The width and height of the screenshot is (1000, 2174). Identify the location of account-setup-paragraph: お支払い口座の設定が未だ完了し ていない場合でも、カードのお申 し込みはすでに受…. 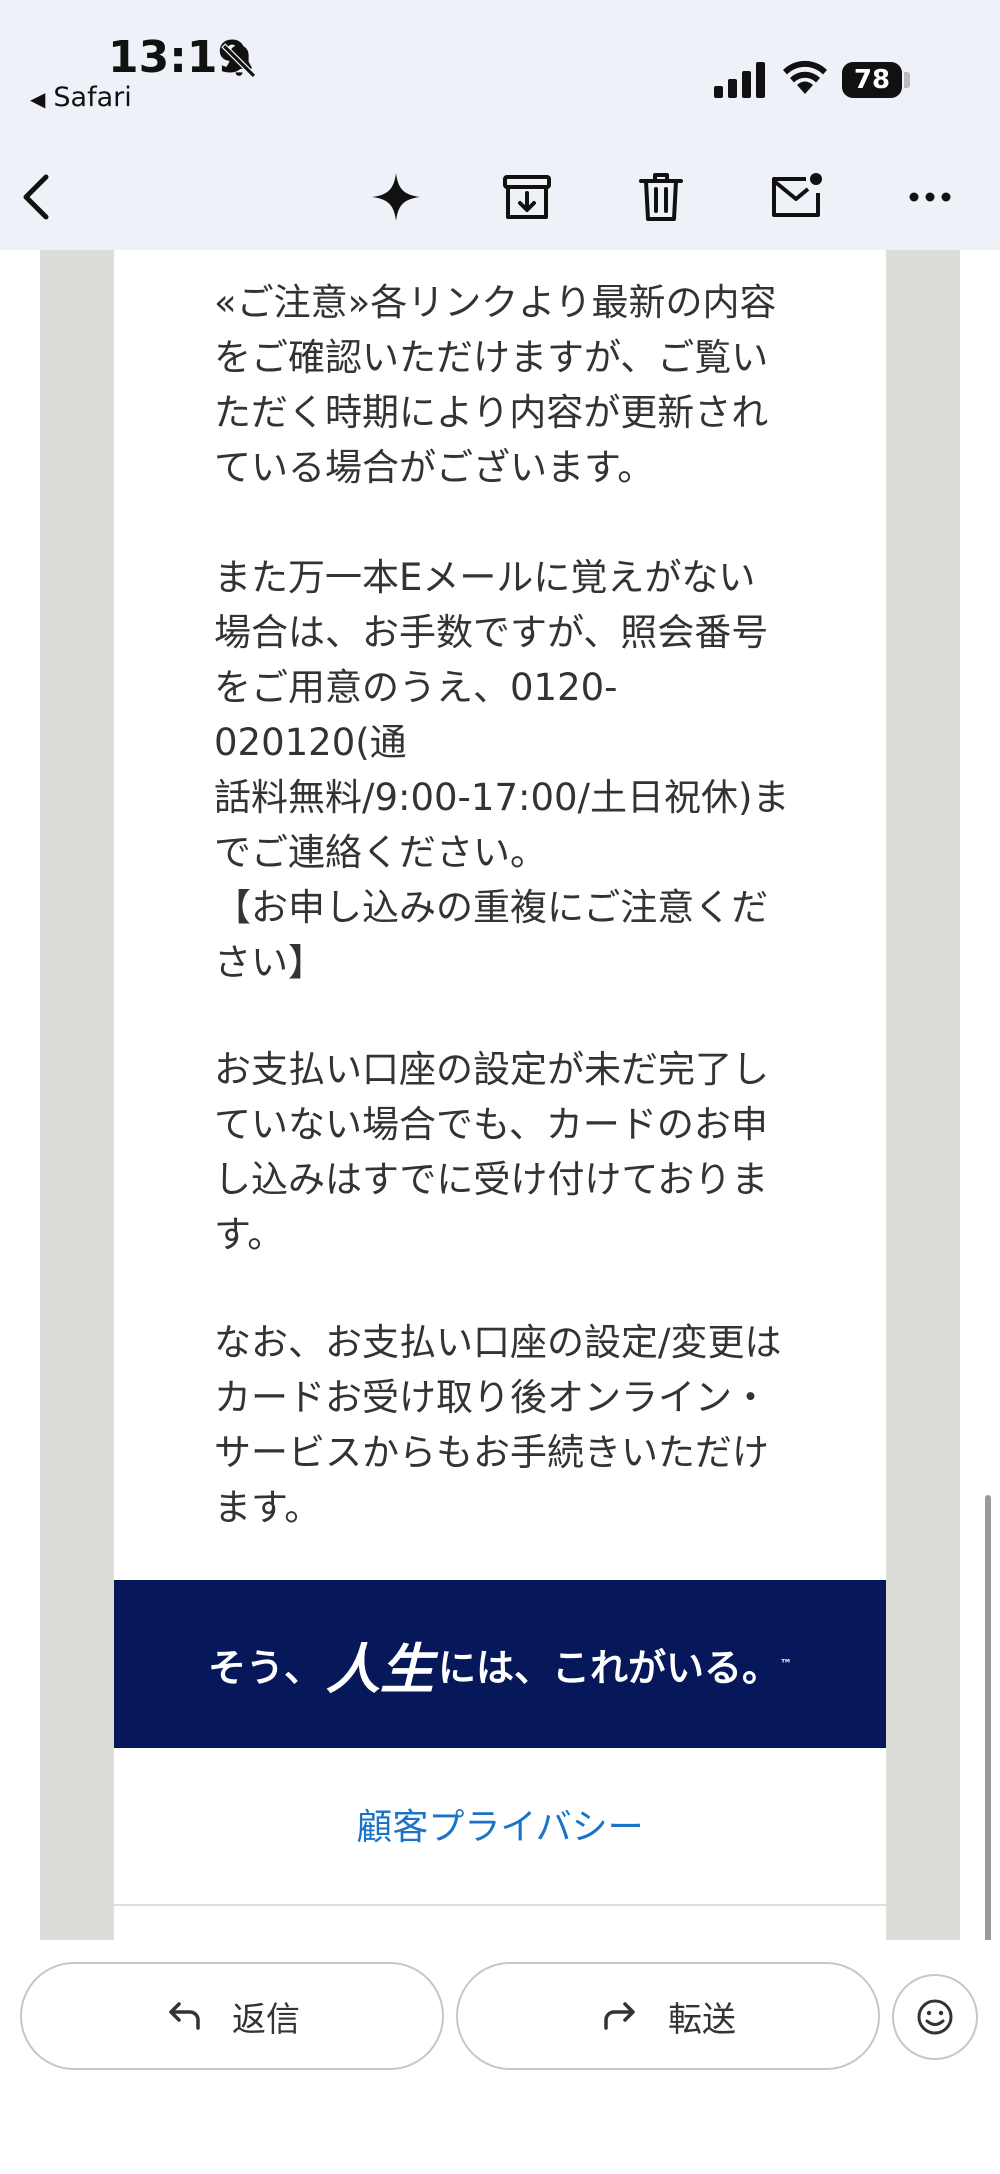
(491, 1152).